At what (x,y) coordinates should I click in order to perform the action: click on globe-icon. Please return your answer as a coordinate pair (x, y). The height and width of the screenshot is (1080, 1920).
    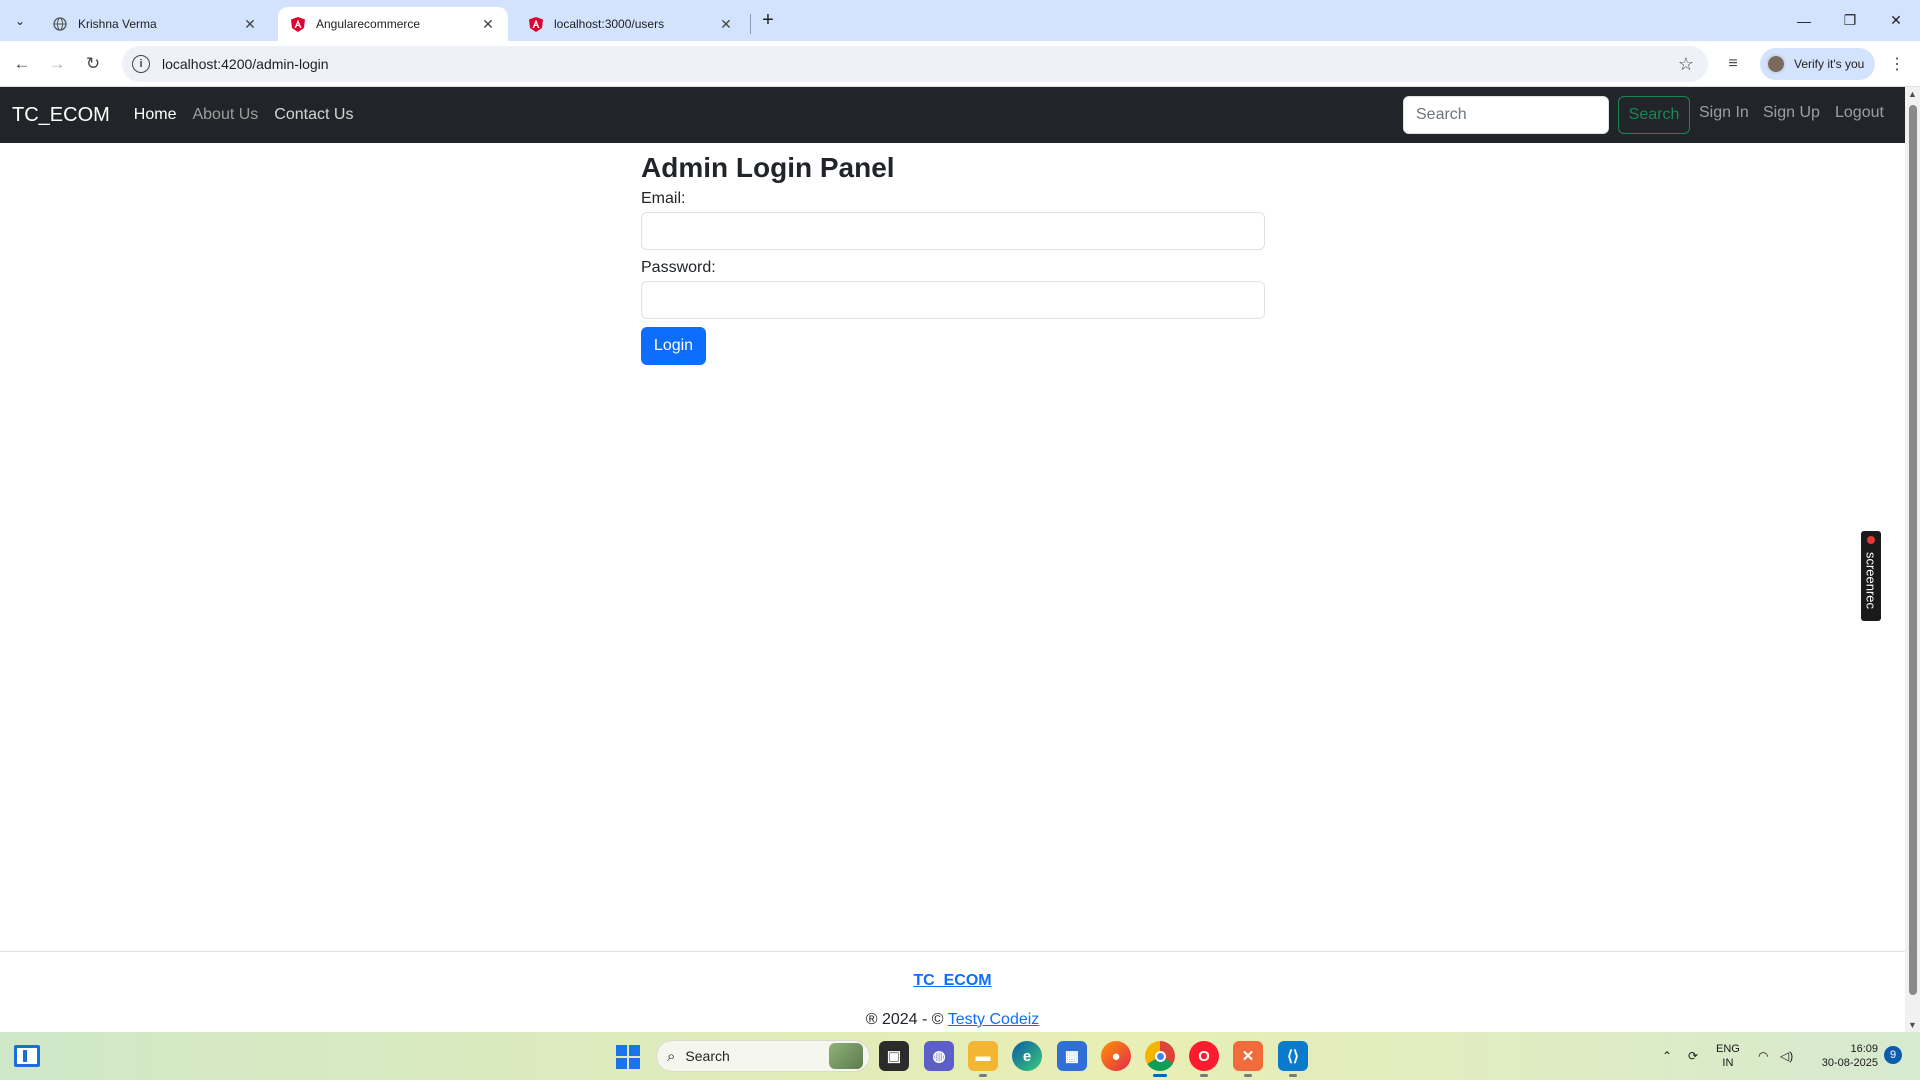
    Looking at the image, I should click on (60, 24).